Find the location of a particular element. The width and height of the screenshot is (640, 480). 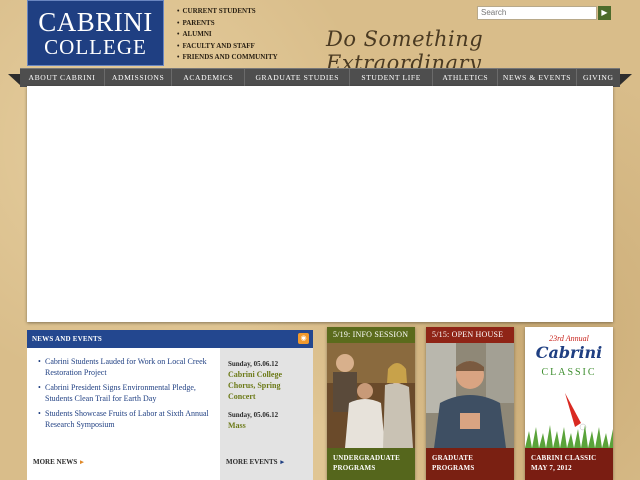

nav-ribbon-fold-right is located at coordinates (626, 79).